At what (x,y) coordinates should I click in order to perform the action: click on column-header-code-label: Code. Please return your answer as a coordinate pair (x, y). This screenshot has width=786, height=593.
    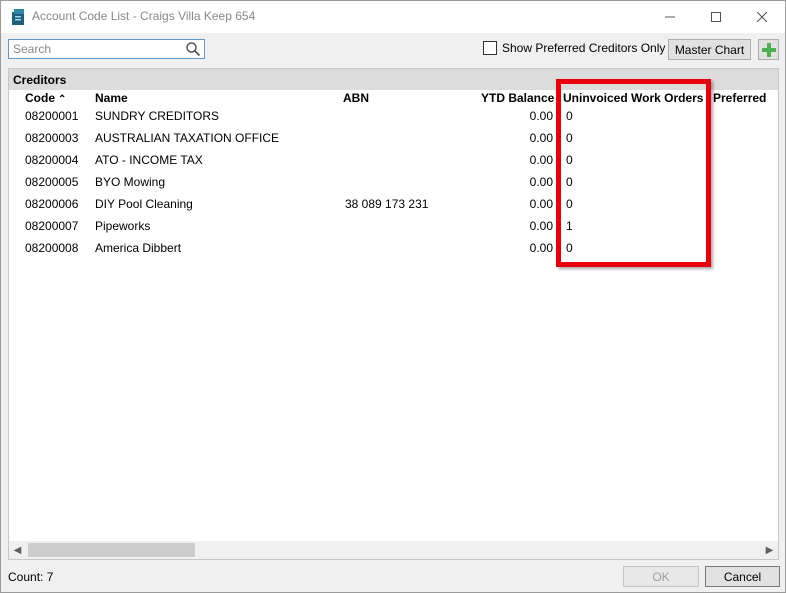
    Looking at the image, I should click on (40, 98).